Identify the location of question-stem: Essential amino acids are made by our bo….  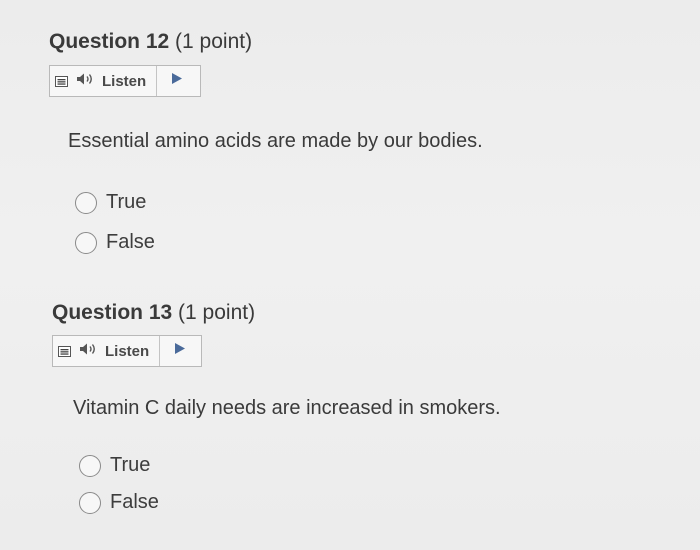
(275, 141).